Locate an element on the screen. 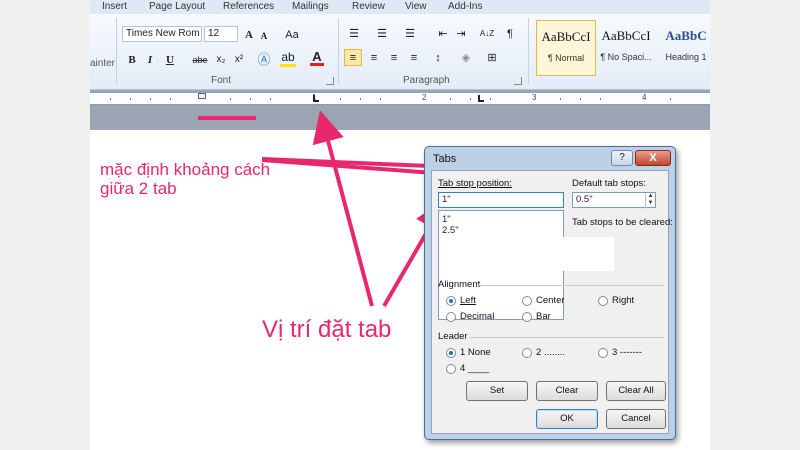  clear-all-button: Clear All is located at coordinates (636, 391).